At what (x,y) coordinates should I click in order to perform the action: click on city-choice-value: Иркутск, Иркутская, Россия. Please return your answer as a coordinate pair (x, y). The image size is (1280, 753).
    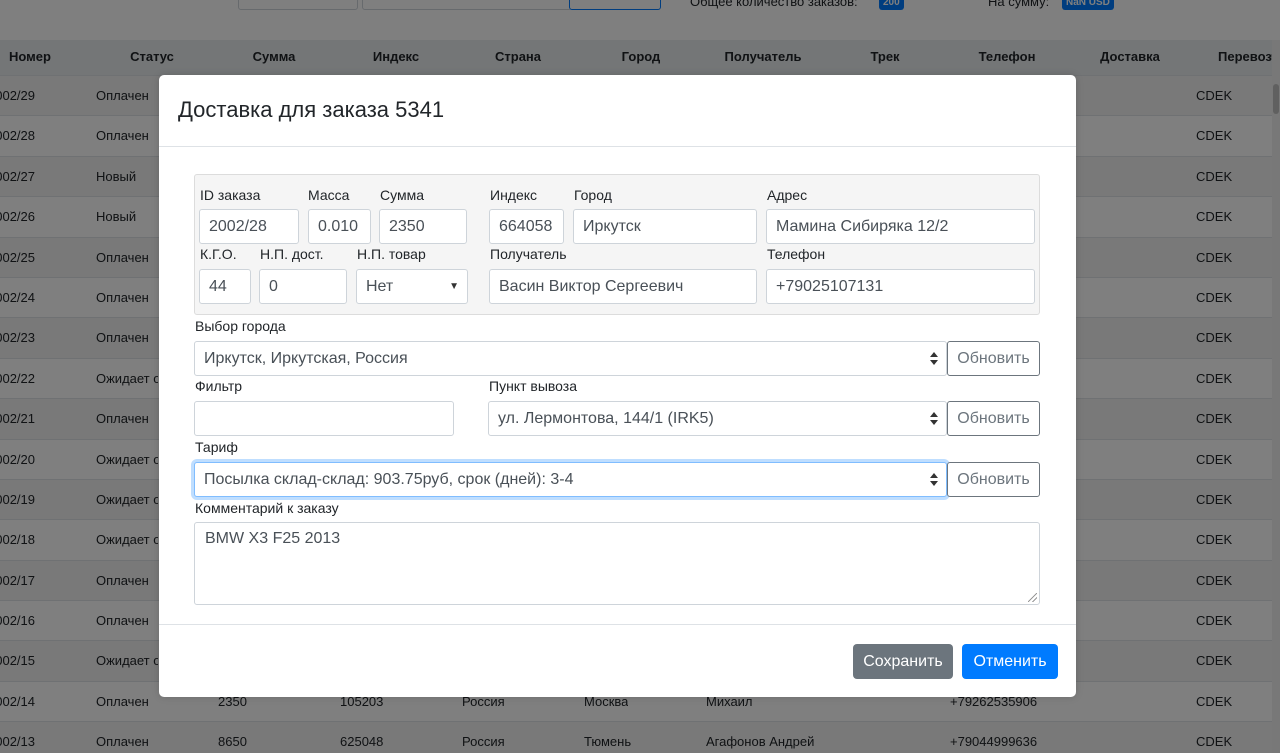
    Looking at the image, I should click on (306, 358).